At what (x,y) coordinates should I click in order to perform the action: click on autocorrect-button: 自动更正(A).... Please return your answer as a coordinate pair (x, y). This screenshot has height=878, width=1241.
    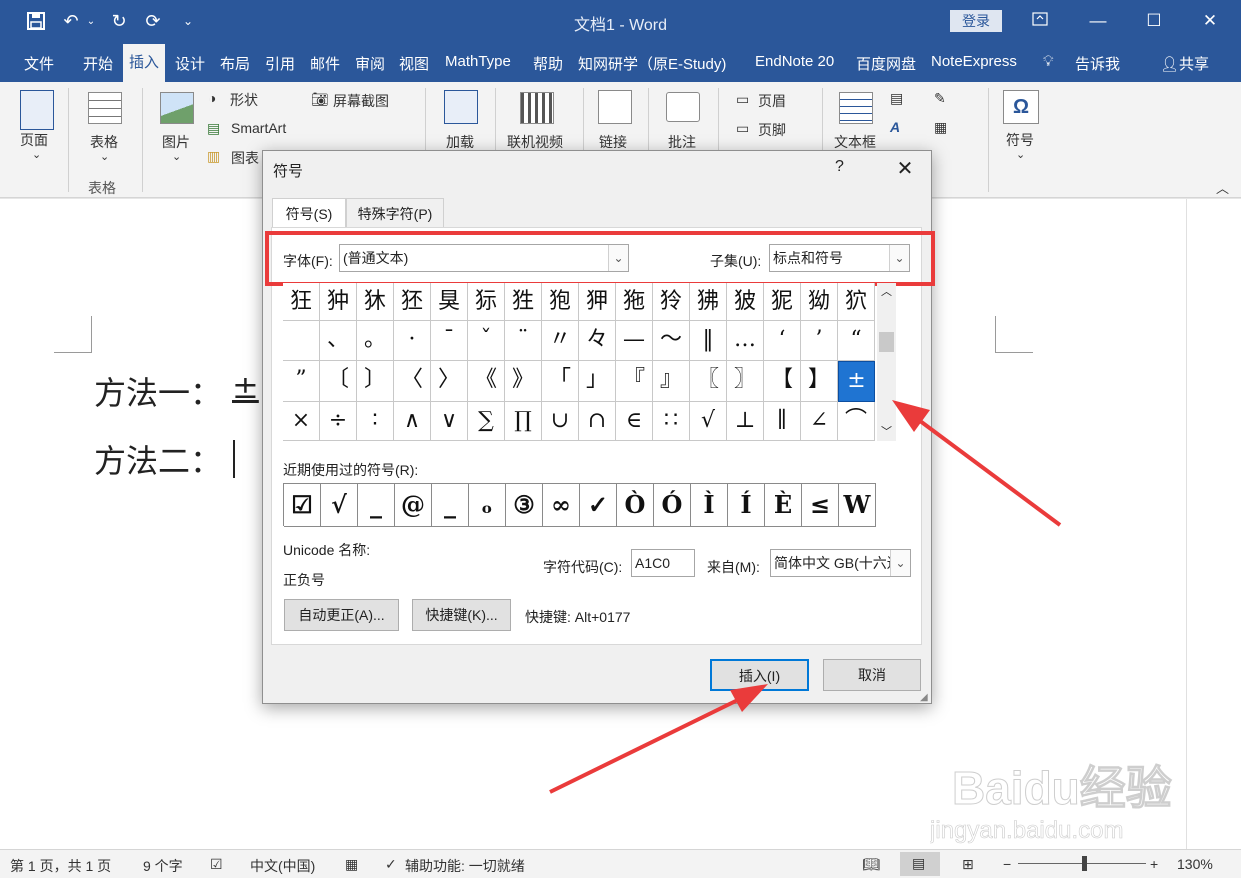
    Looking at the image, I should click on (341, 615).